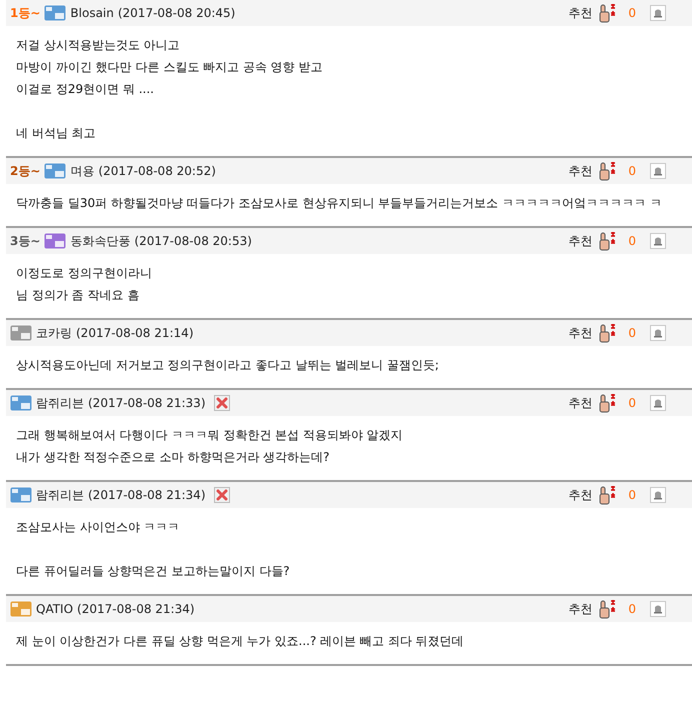  I want to click on comment-text: 네 버석님 최고, so click(56, 133).